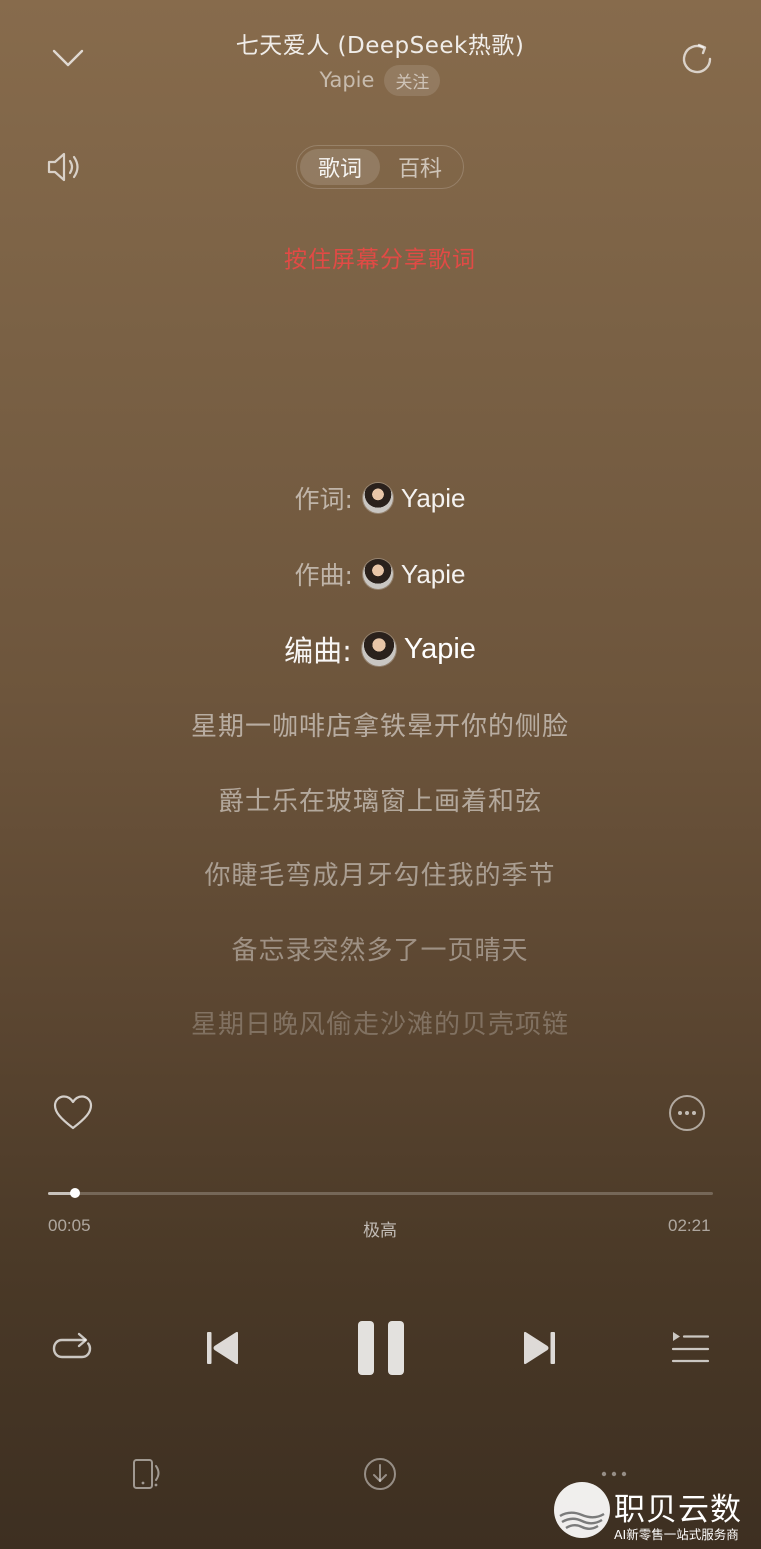  What do you see at coordinates (69, 1225) in the screenshot?
I see `current-time: 00:05` at bounding box center [69, 1225].